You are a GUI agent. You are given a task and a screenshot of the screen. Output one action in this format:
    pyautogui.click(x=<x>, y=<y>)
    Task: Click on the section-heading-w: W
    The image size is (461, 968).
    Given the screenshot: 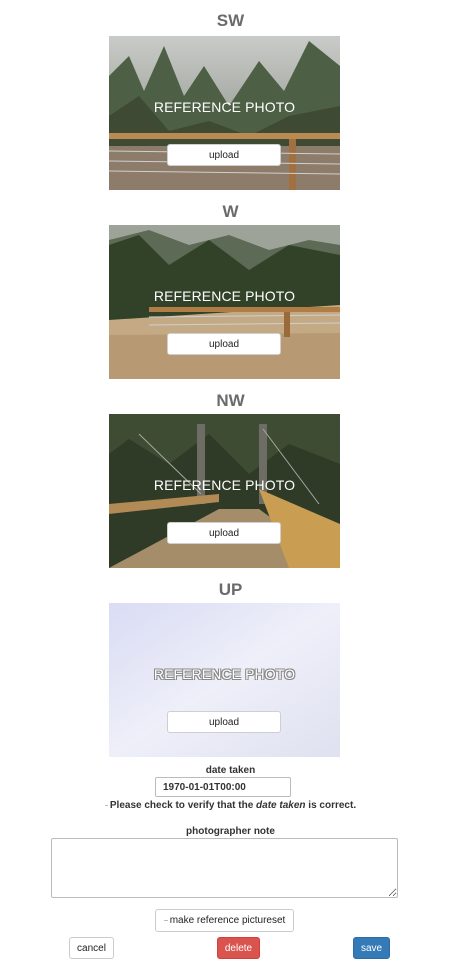 What is the action you would take?
    pyautogui.click(x=230, y=211)
    